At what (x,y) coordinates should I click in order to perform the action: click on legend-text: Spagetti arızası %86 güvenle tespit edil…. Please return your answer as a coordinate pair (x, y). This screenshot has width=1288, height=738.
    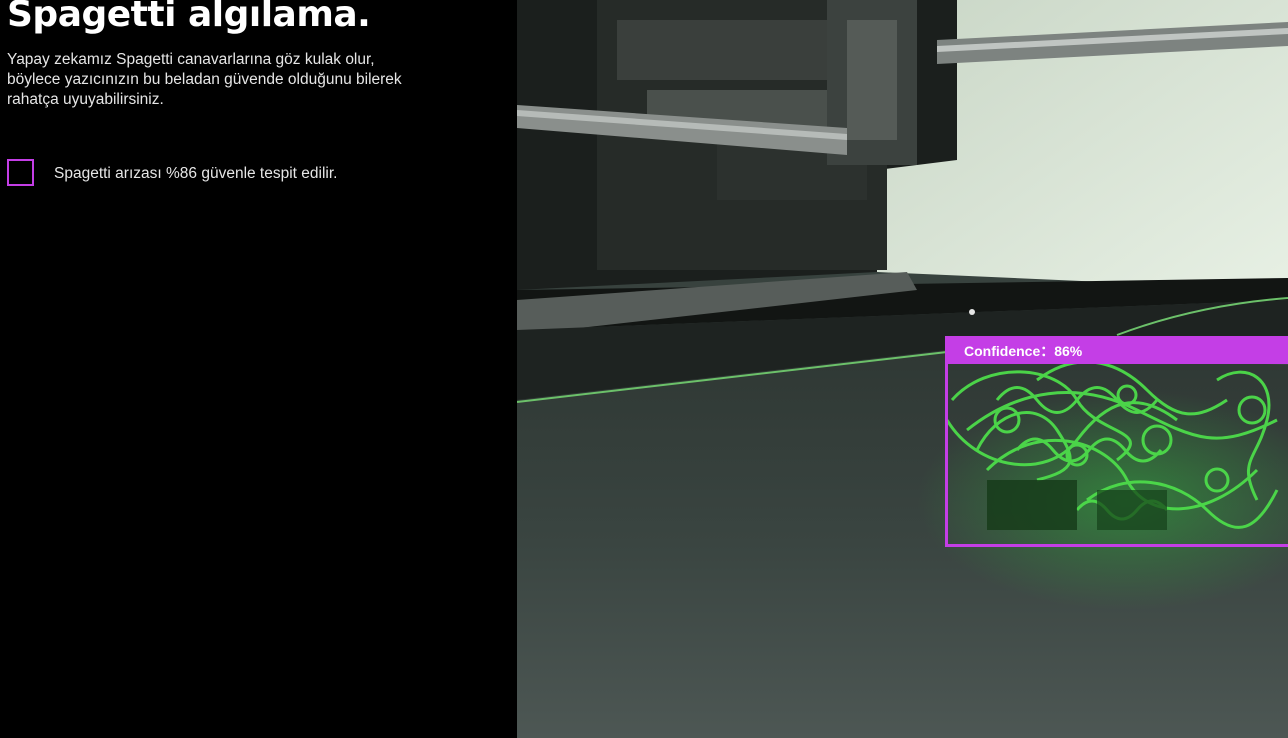
    Looking at the image, I should click on (196, 173).